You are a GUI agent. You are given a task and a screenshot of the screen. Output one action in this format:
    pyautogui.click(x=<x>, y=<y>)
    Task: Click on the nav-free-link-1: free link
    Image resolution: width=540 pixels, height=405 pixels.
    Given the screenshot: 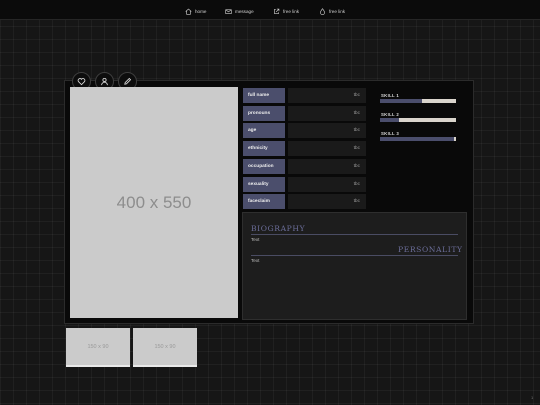 What is the action you would take?
    pyautogui.click(x=286, y=11)
    